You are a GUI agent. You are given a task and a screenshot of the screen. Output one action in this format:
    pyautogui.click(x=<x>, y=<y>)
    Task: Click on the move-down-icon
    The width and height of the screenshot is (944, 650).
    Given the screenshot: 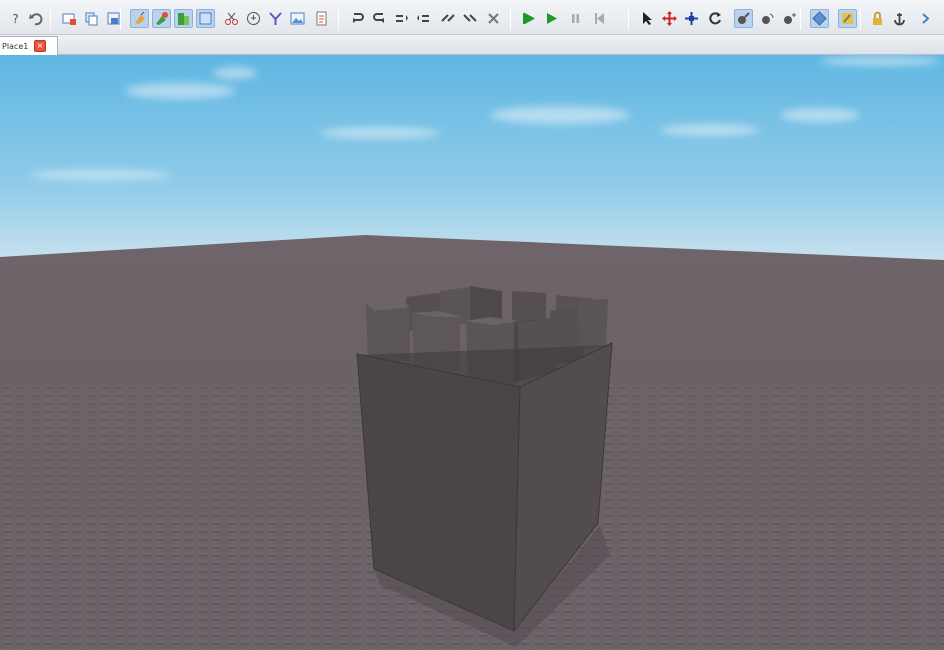 What is the action you would take?
    pyautogui.click(x=470, y=18)
    